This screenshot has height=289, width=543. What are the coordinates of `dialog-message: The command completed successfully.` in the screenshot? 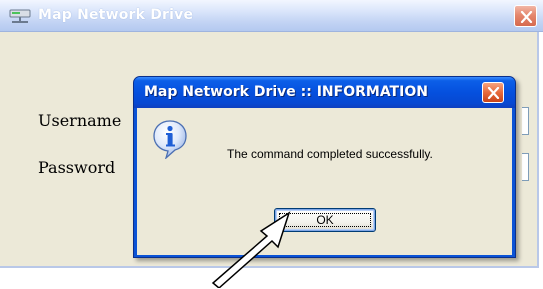 It's located at (330, 154).